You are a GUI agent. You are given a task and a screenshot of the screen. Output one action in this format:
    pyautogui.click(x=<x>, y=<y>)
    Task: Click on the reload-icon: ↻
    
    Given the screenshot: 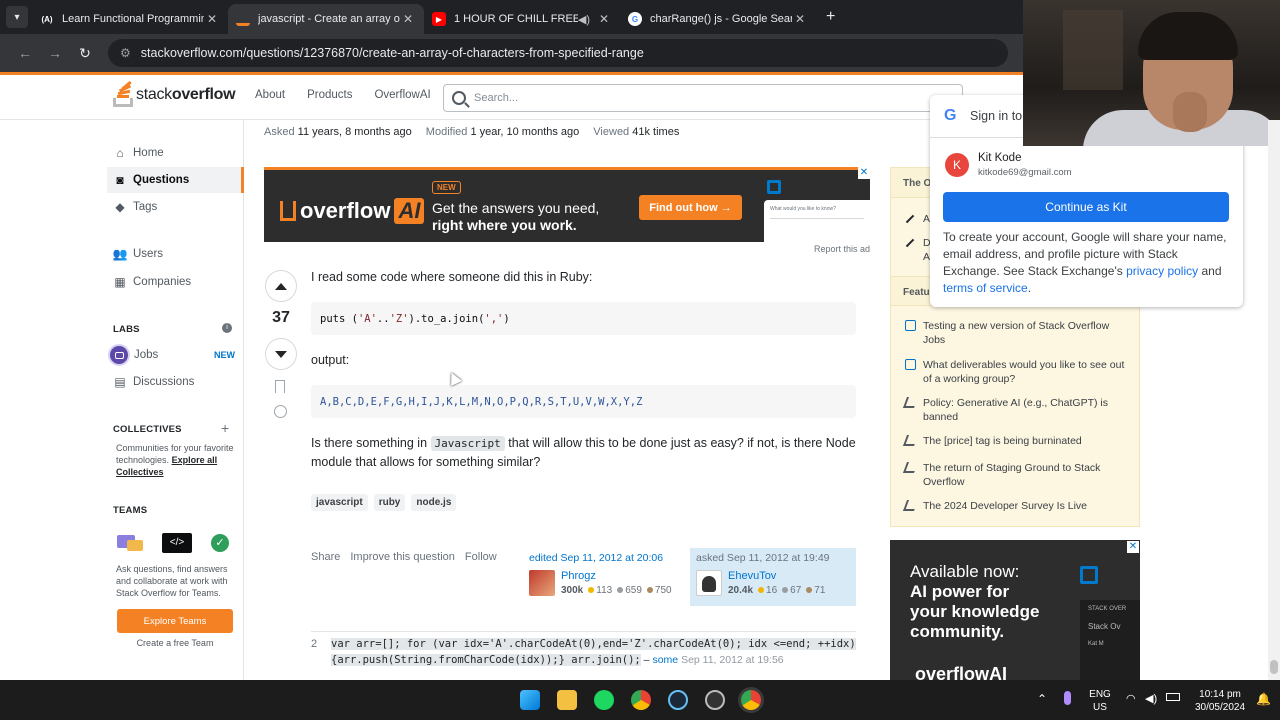 What is the action you would take?
    pyautogui.click(x=85, y=53)
    